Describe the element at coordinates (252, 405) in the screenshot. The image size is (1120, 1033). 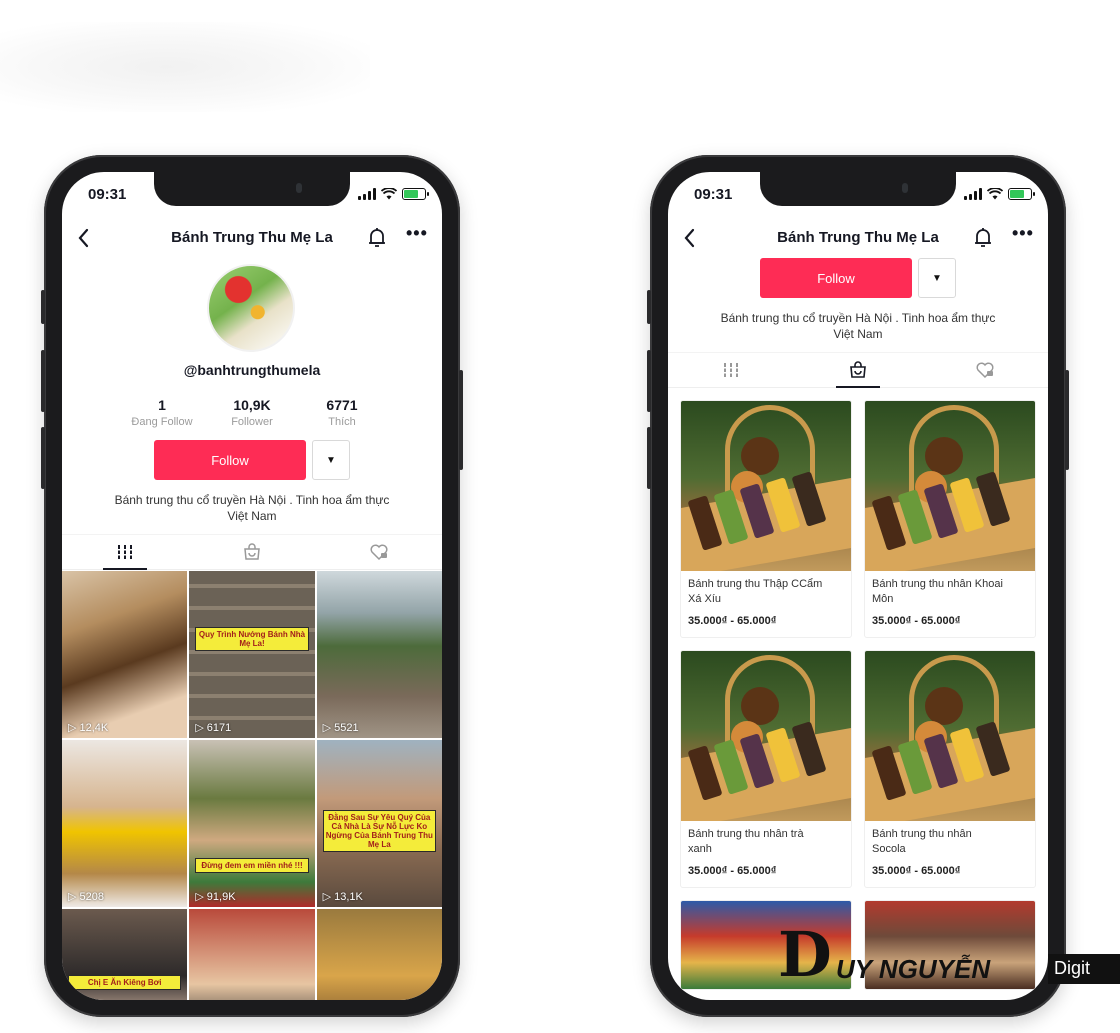
I see `stat-value: 10,9K` at that location.